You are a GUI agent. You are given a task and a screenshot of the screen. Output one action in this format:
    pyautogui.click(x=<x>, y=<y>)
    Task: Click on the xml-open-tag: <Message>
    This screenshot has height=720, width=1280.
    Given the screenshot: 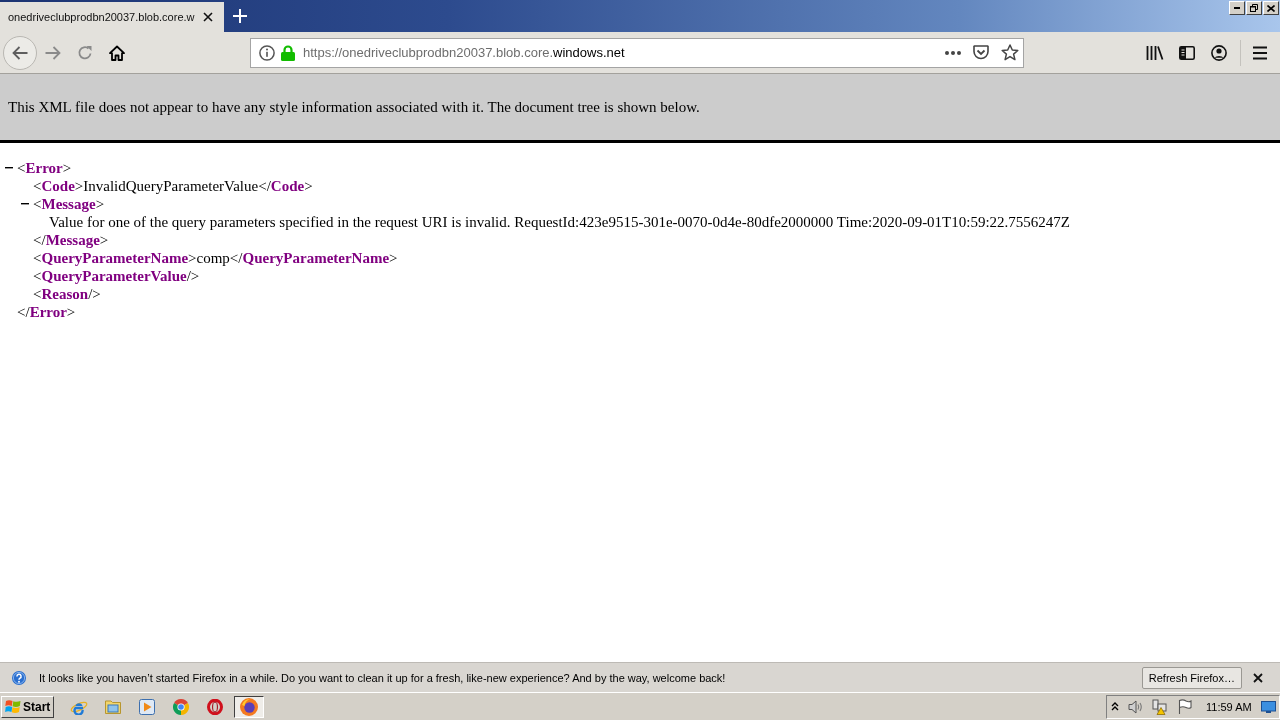 What is the action you would take?
    pyautogui.click(x=69, y=204)
    